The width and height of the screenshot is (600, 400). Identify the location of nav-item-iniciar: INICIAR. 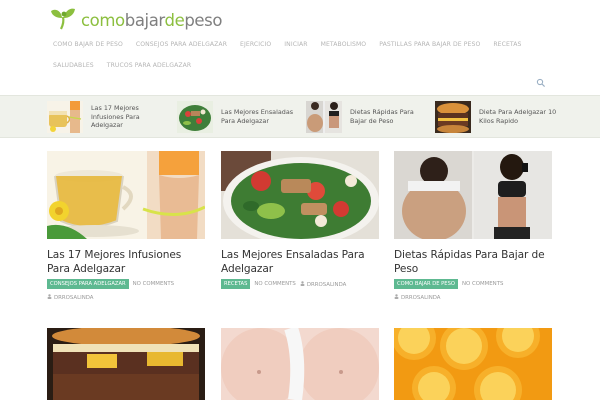
(295, 44).